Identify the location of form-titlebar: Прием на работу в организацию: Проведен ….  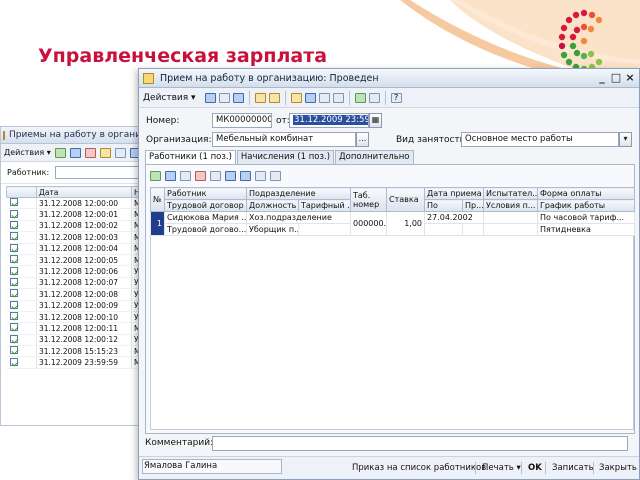
(389, 78).